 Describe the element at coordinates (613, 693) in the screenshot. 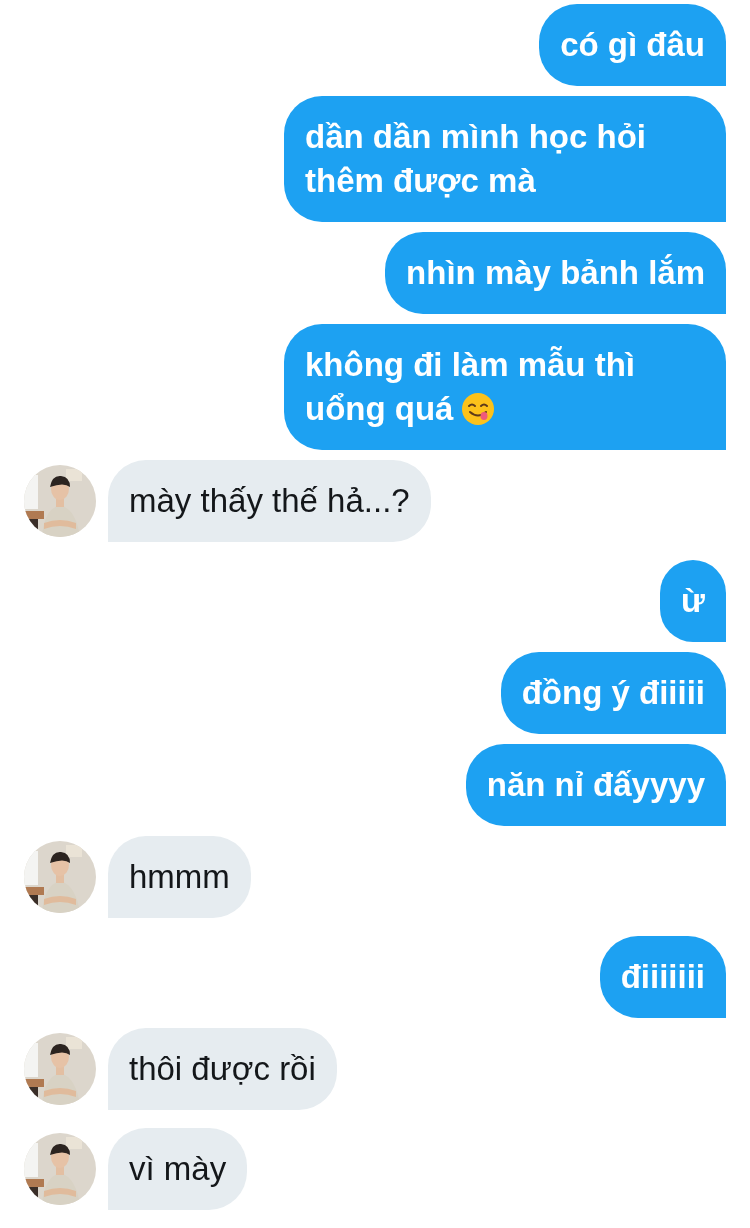

I see `message-bubble: đồng ý điiiii` at that location.